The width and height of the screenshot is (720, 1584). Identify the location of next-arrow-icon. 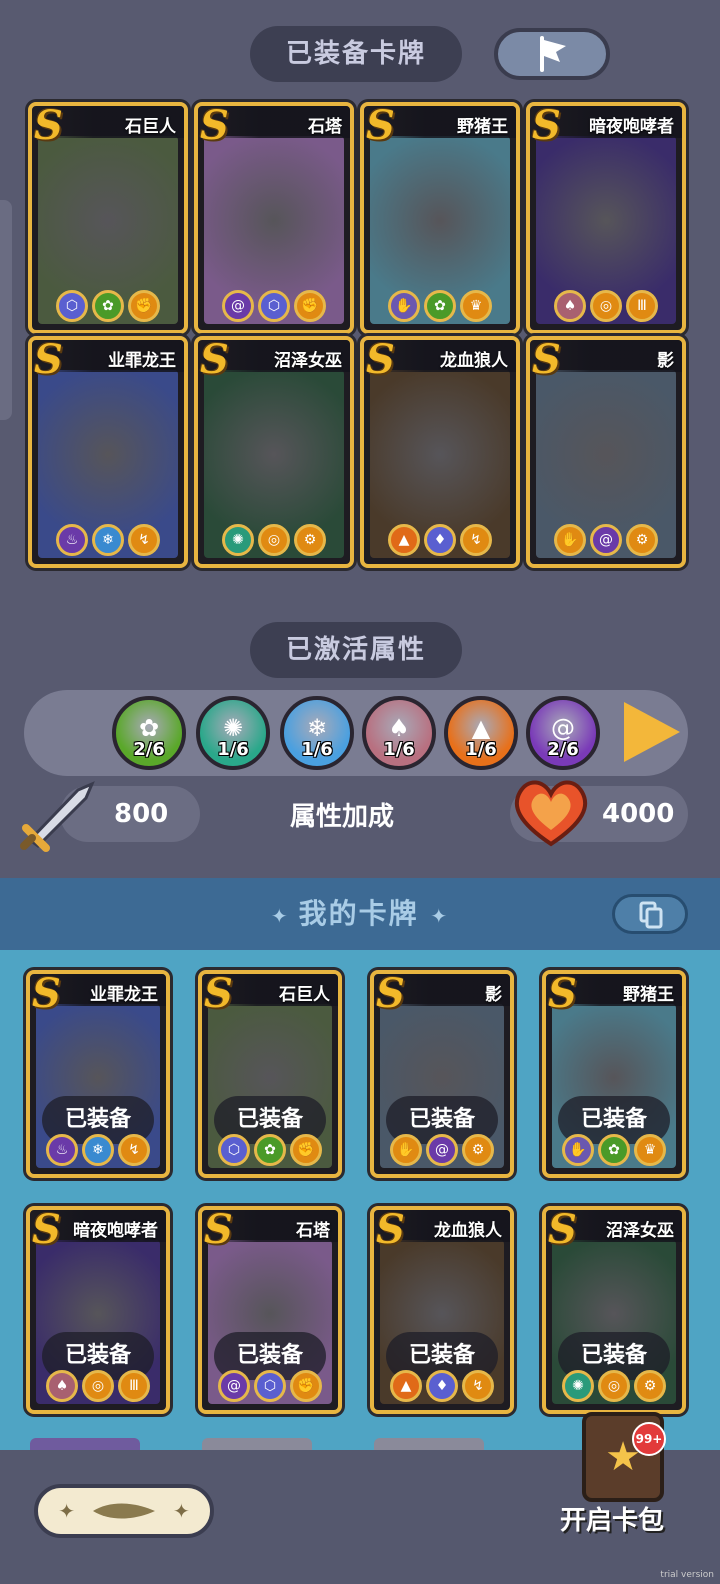
(652, 732).